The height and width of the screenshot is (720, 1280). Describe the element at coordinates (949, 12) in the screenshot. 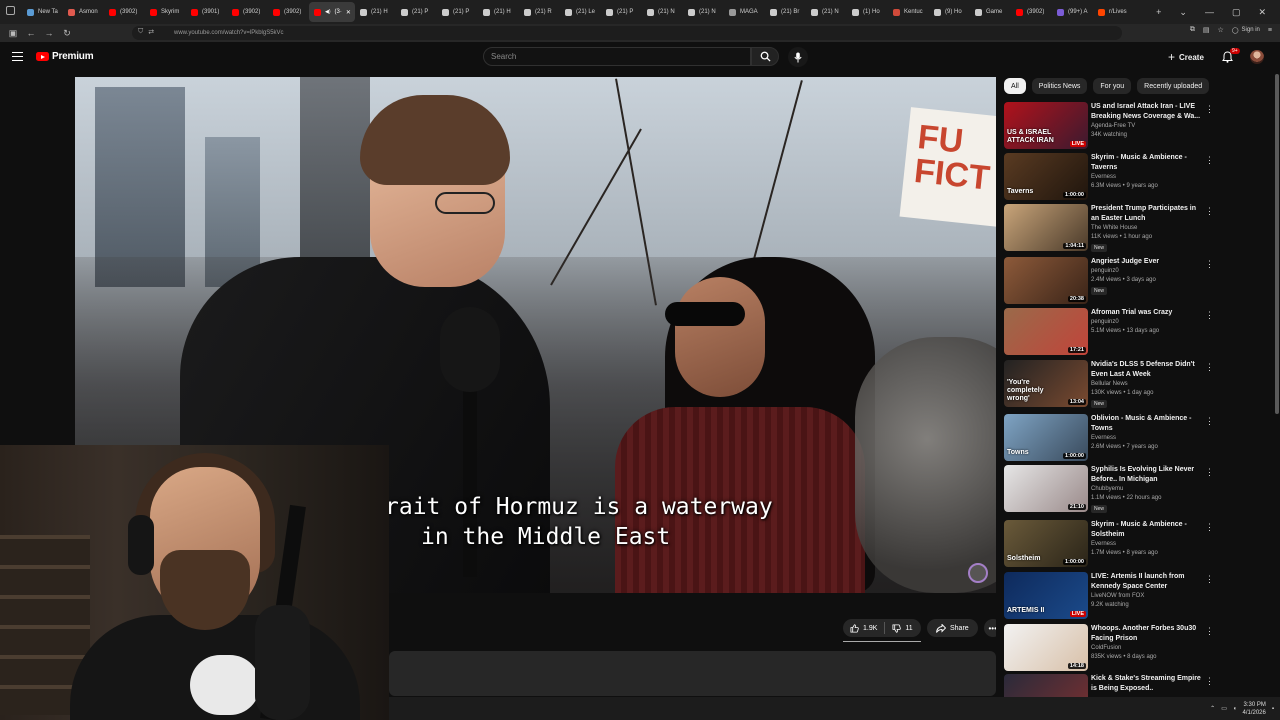

I see `browser-tab: (9) Ho` at that location.